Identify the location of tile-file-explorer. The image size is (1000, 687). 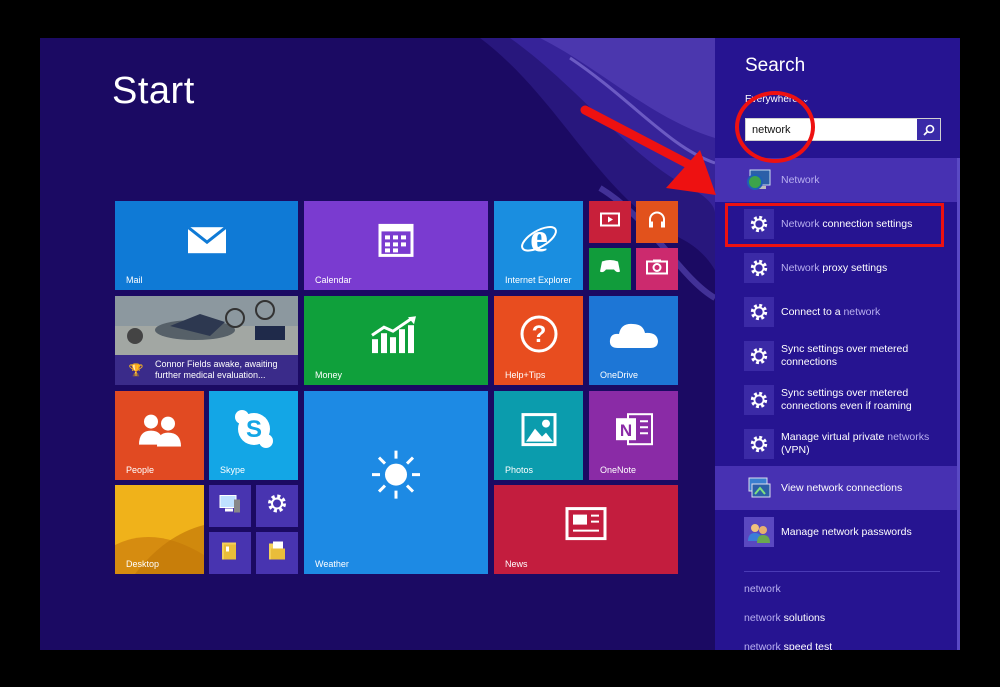
(230, 553).